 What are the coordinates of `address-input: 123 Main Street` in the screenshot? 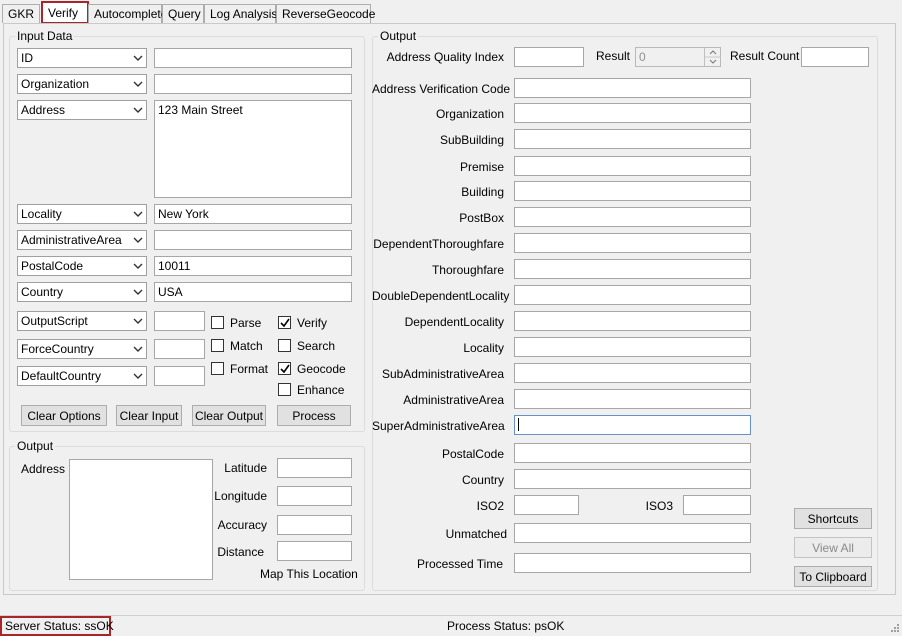 It's located at (253, 149).